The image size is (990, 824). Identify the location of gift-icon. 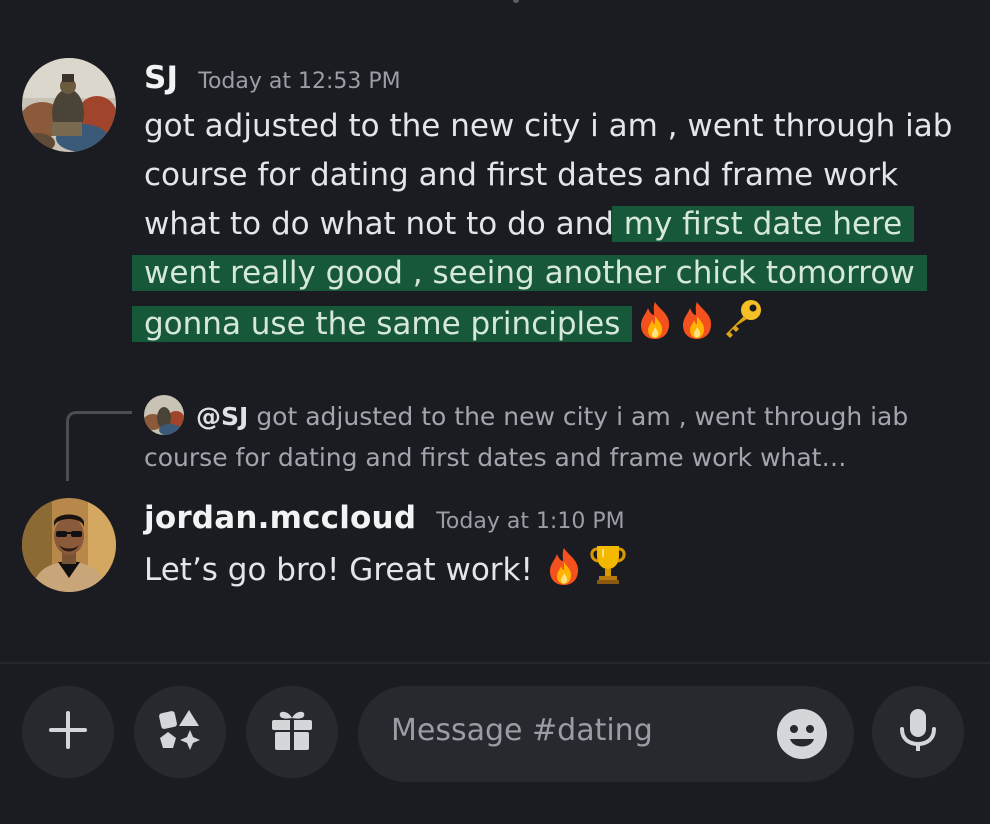
(292, 732).